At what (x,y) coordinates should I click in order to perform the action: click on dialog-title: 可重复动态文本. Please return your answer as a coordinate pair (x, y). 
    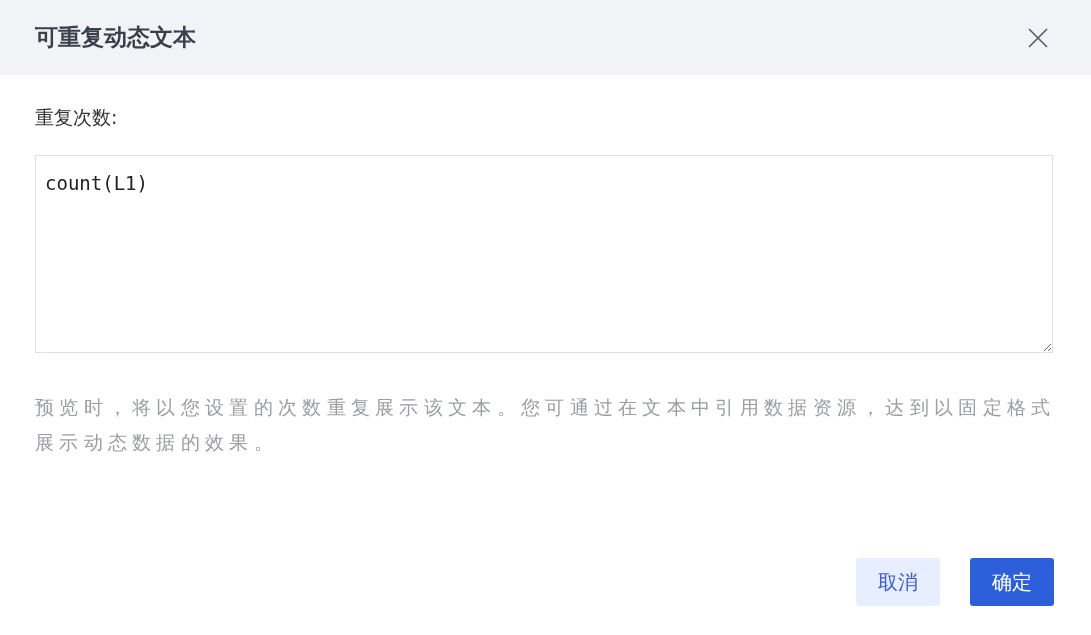
    Looking at the image, I should click on (115, 37).